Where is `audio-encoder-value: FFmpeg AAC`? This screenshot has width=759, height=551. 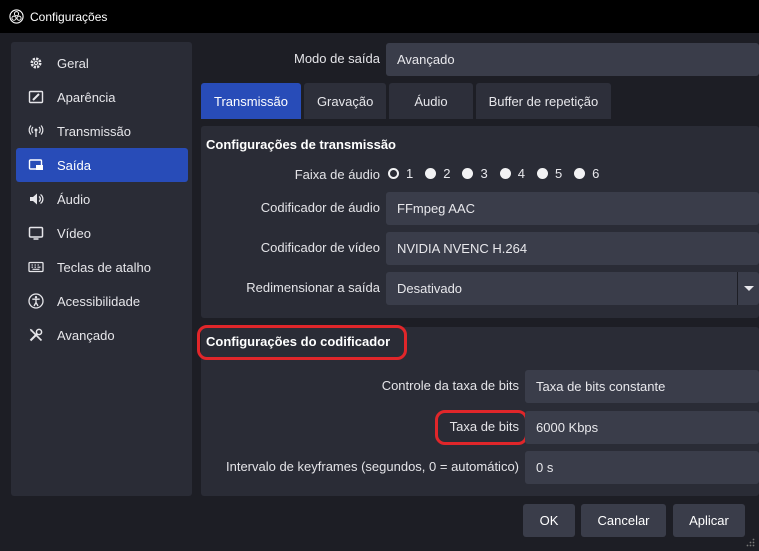 audio-encoder-value: FFmpeg AAC is located at coordinates (436, 208).